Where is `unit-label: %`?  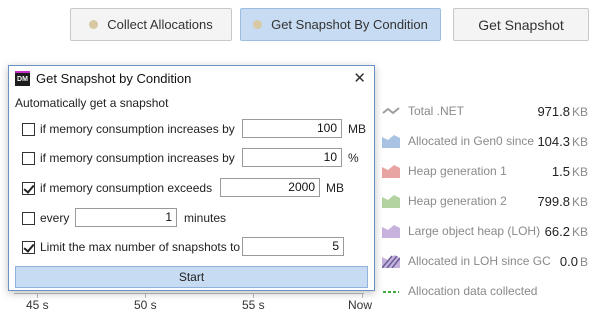
unit-label: % is located at coordinates (353, 158).